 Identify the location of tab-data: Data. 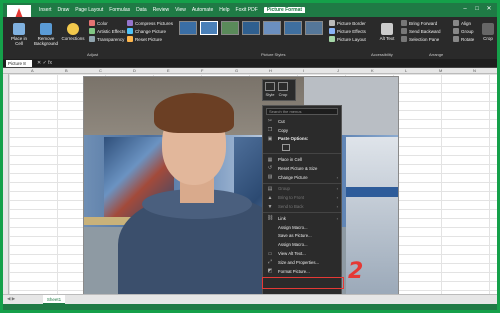
(141, 10).